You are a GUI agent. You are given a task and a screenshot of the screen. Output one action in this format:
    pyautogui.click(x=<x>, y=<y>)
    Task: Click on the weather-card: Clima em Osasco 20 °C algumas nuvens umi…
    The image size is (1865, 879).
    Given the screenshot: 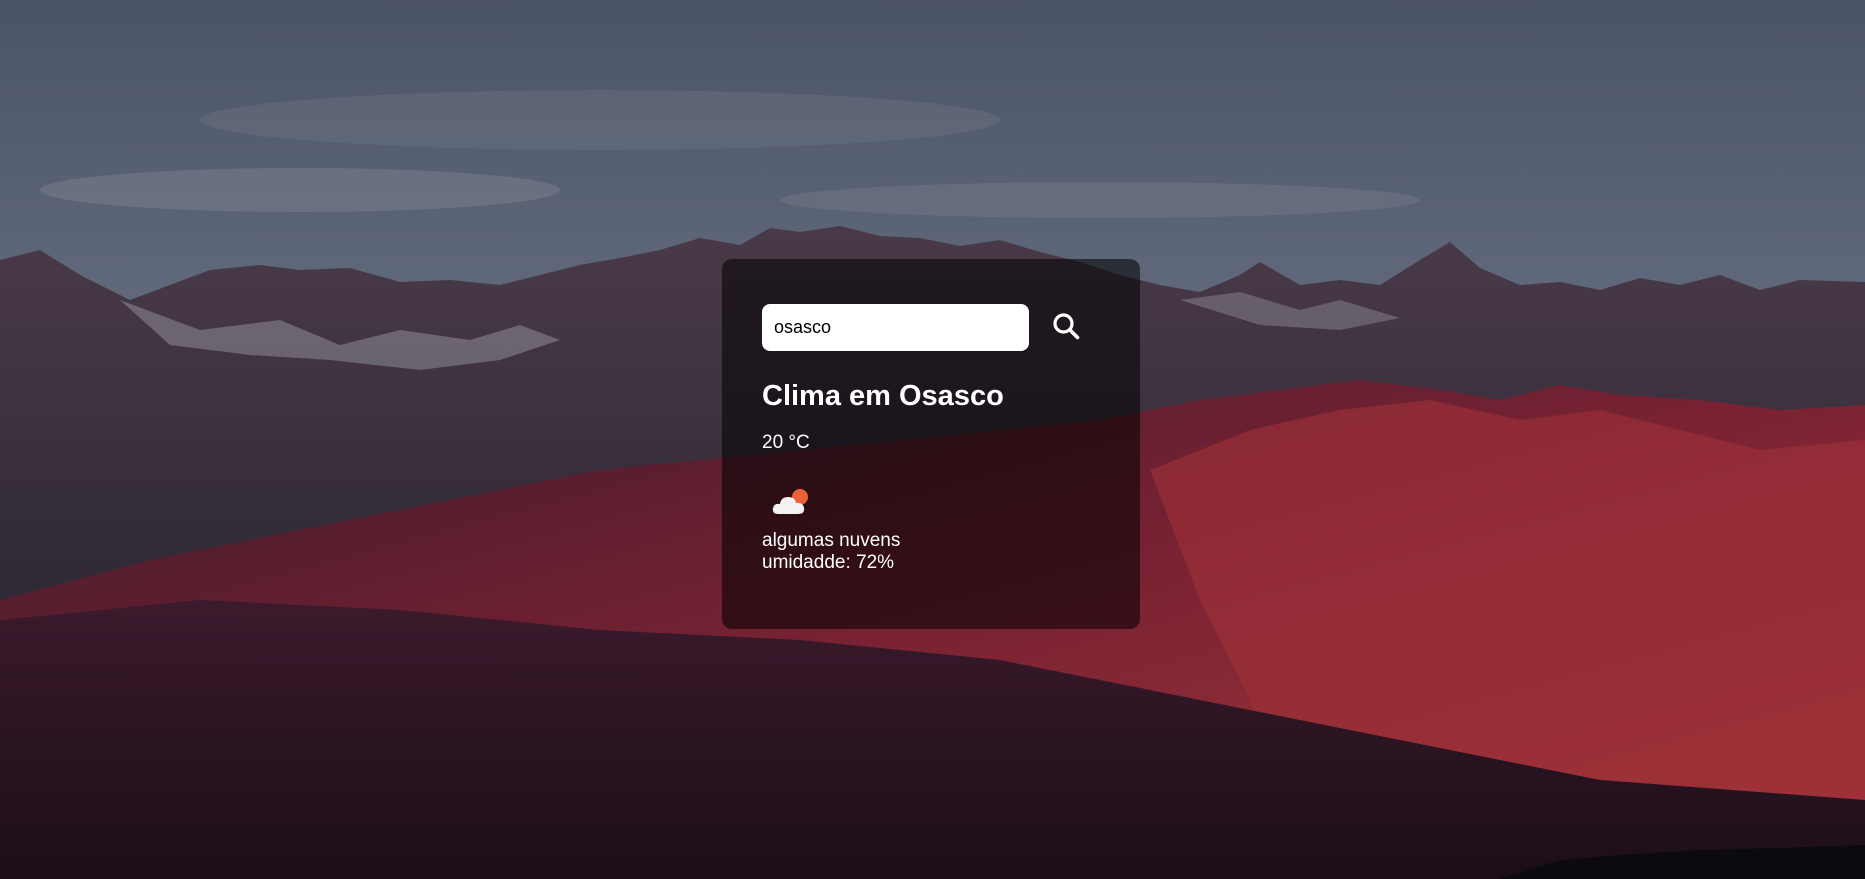 What is the action you would take?
    pyautogui.click(x=931, y=444)
    